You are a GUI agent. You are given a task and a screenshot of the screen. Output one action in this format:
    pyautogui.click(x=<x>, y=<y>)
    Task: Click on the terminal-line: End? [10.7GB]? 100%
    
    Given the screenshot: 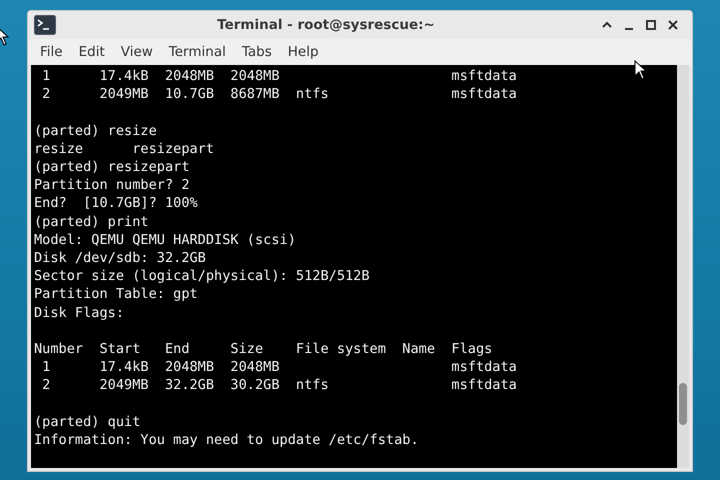 What is the action you would take?
    pyautogui.click(x=116, y=203)
    